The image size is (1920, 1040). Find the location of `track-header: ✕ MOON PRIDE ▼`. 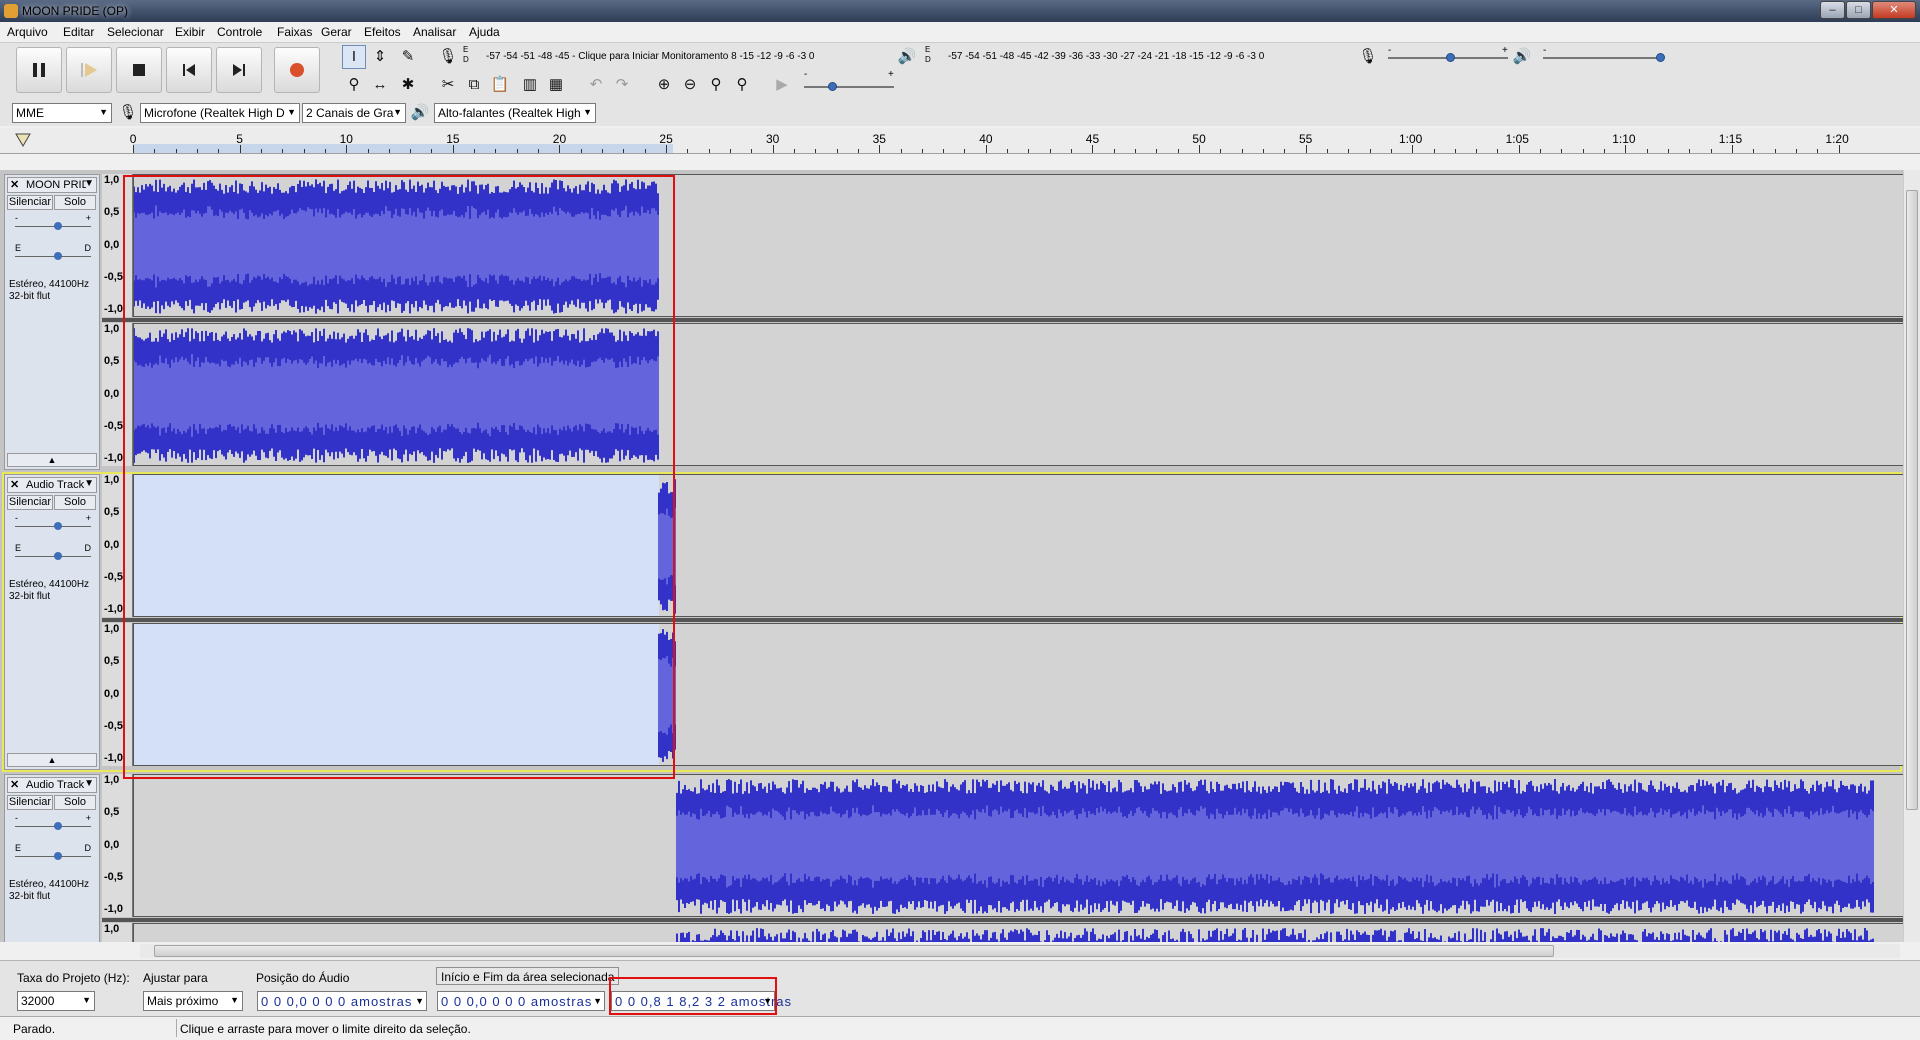

track-header: ✕ MOON PRIDE ▼ is located at coordinates (52, 185).